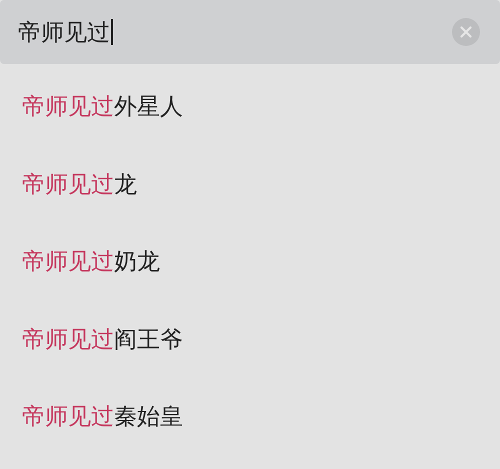  I want to click on search-text: 帝师见过, so click(64, 33).